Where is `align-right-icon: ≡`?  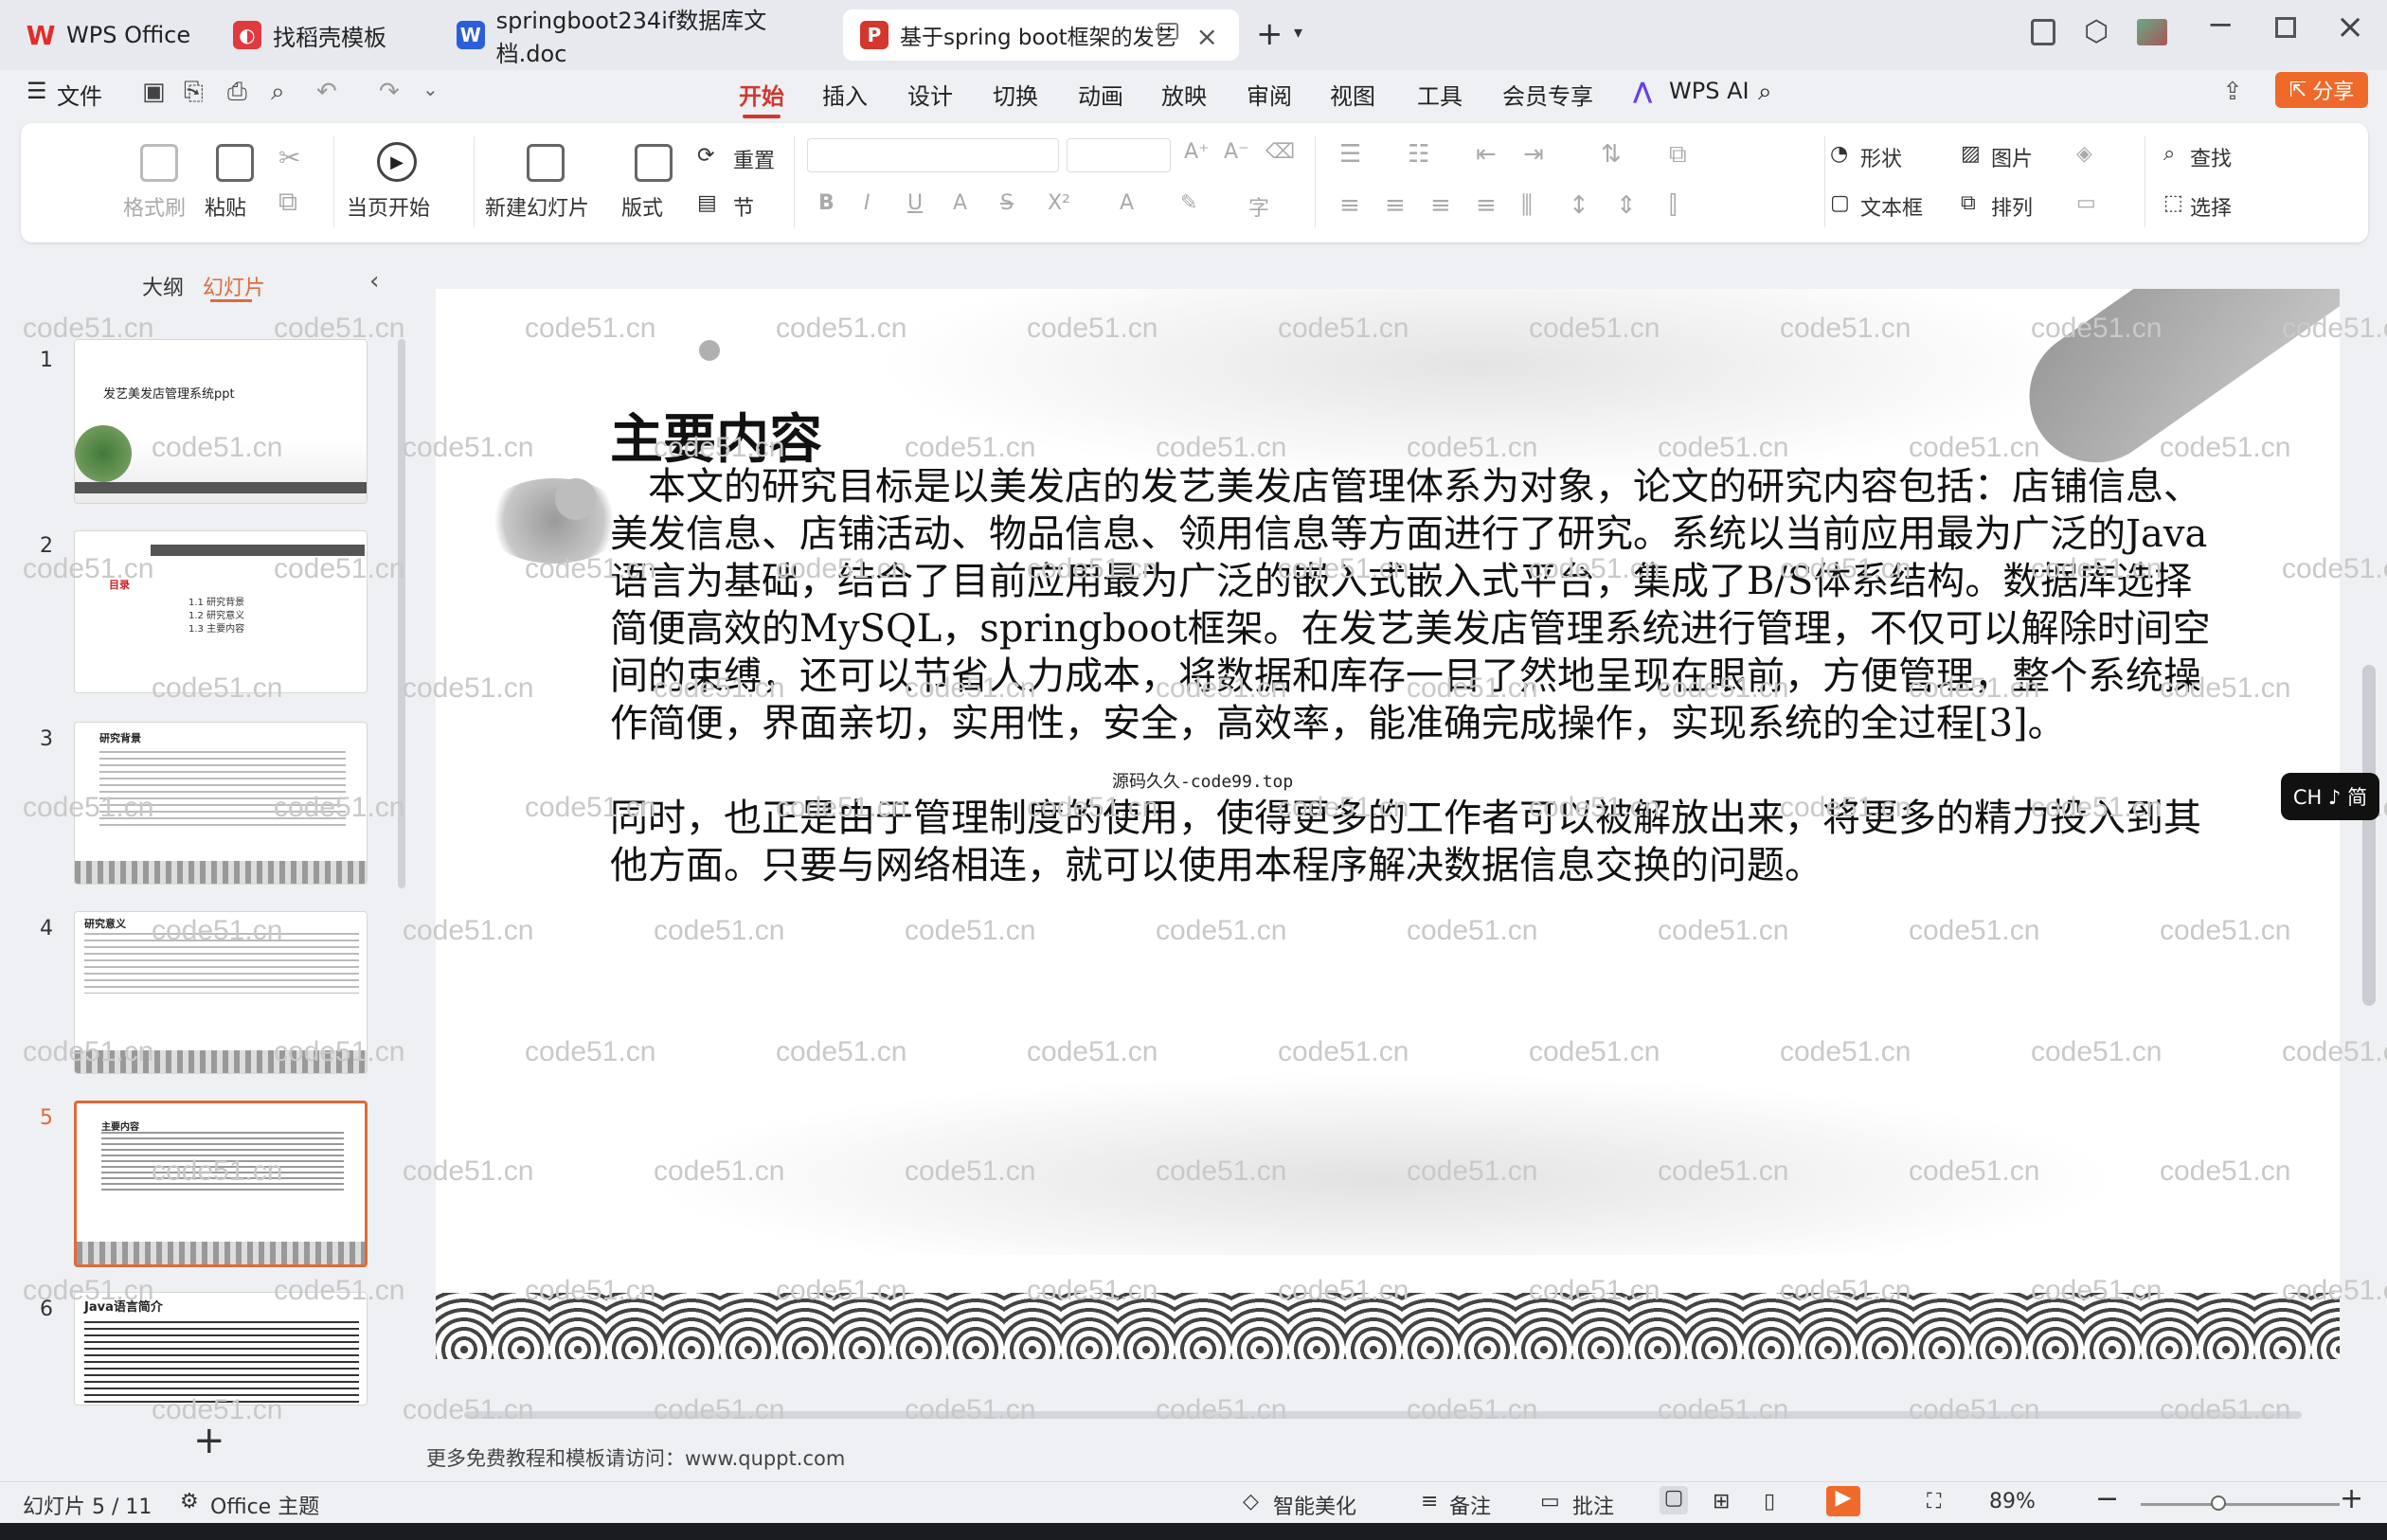 align-right-icon: ≡ is located at coordinates (1440, 205).